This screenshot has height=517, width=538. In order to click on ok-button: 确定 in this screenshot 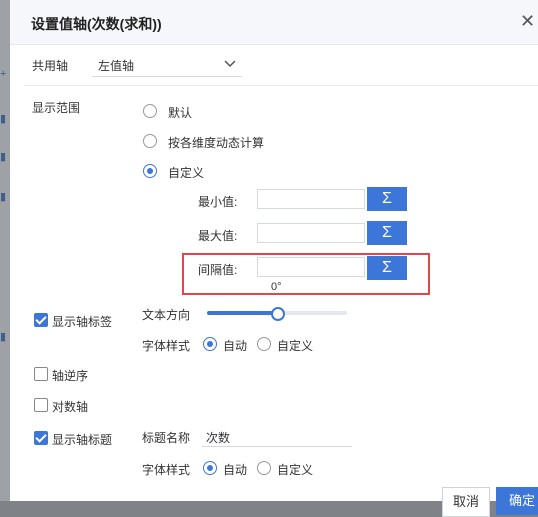, I will do `click(517, 501)`.